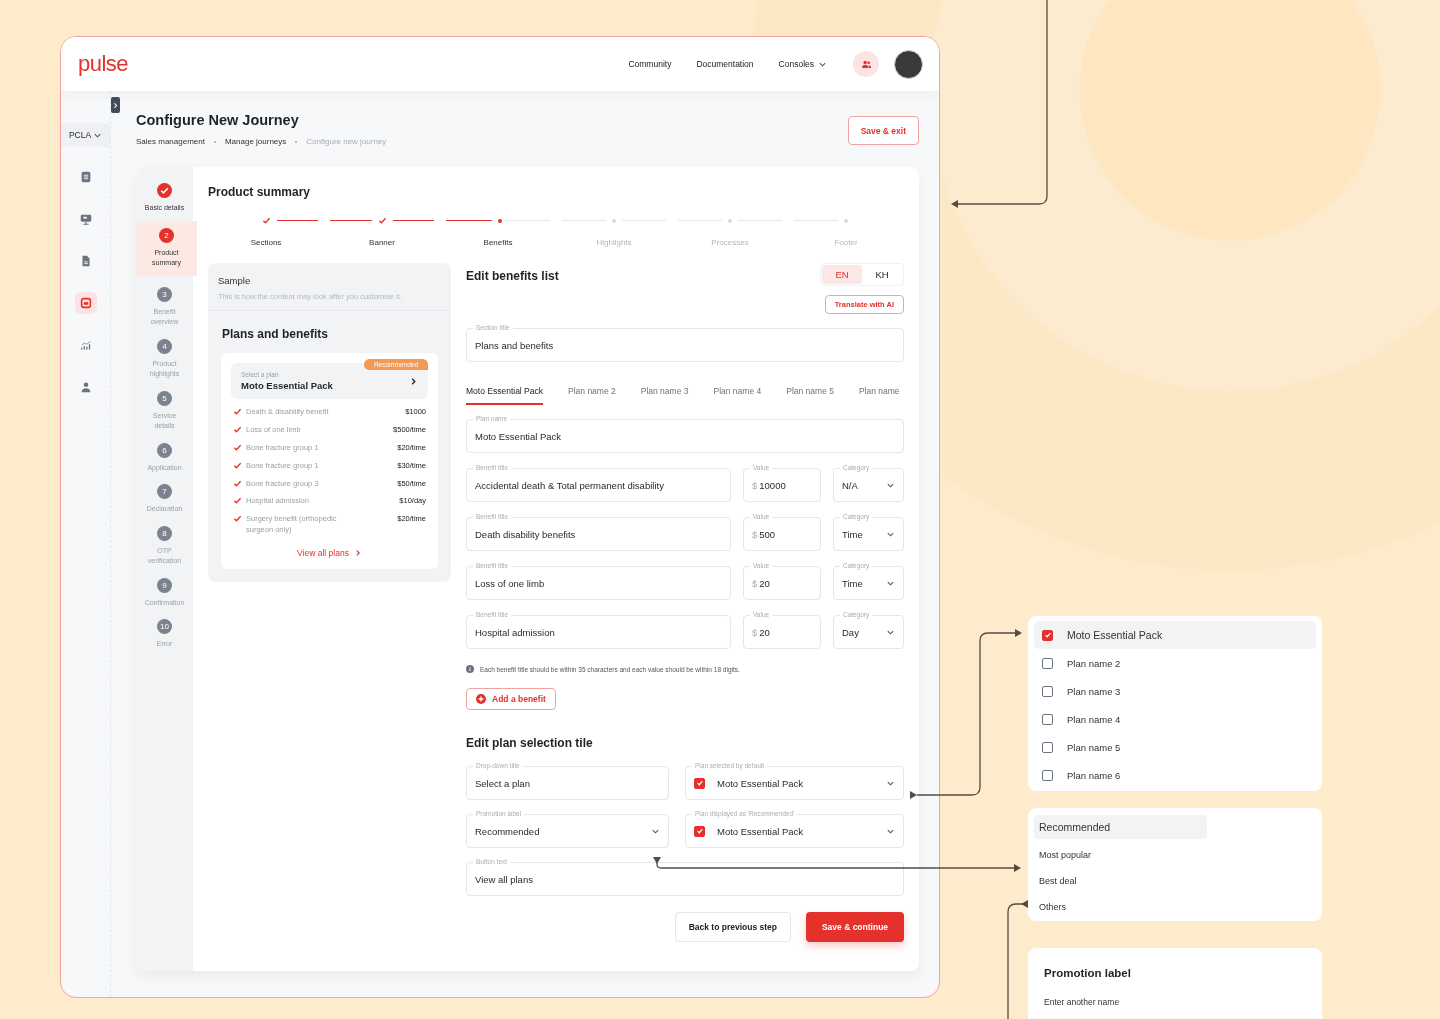 The width and height of the screenshot is (1440, 1019). What do you see at coordinates (1120, 827) in the screenshot?
I see `menu-item: Recommended` at bounding box center [1120, 827].